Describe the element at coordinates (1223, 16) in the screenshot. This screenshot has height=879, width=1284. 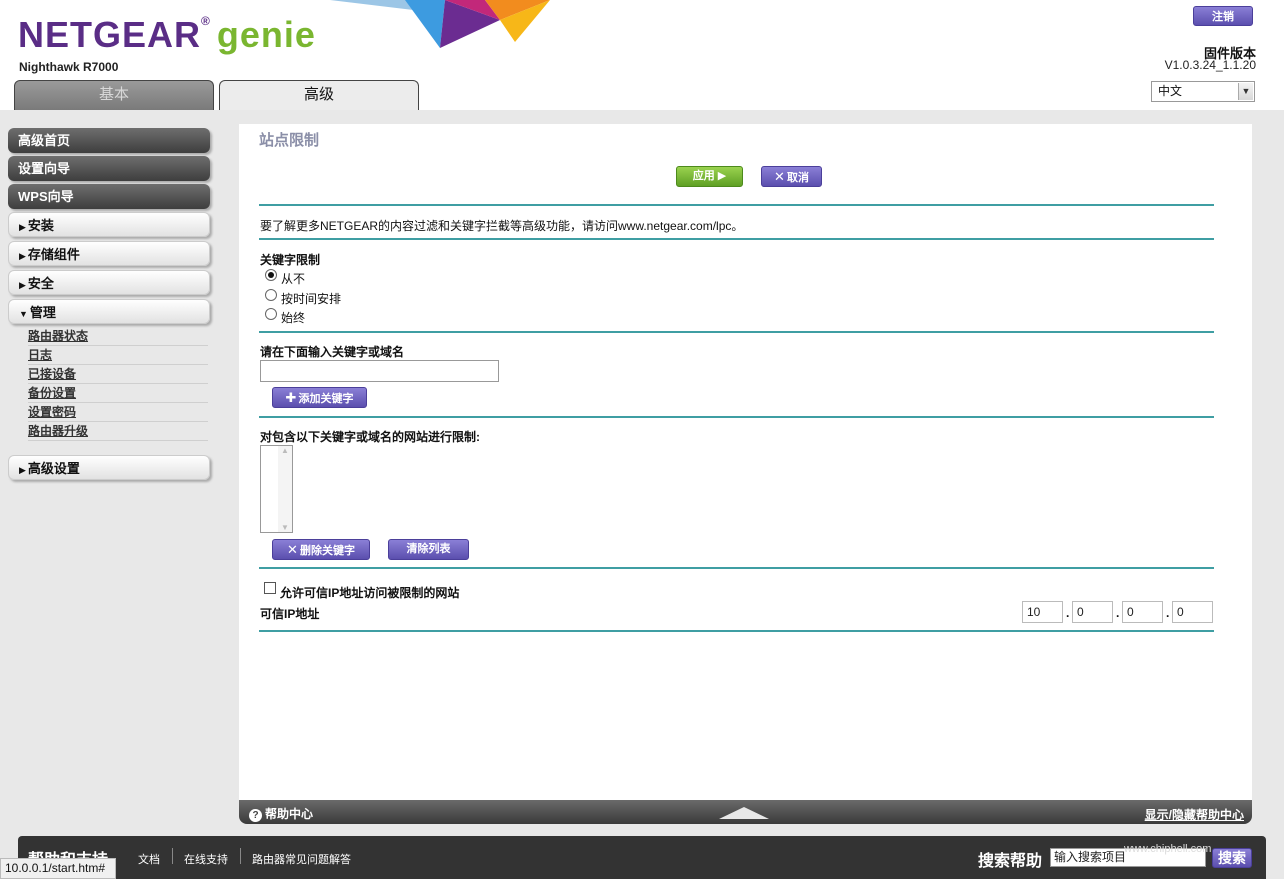
I see `logout-button: 注销` at that location.